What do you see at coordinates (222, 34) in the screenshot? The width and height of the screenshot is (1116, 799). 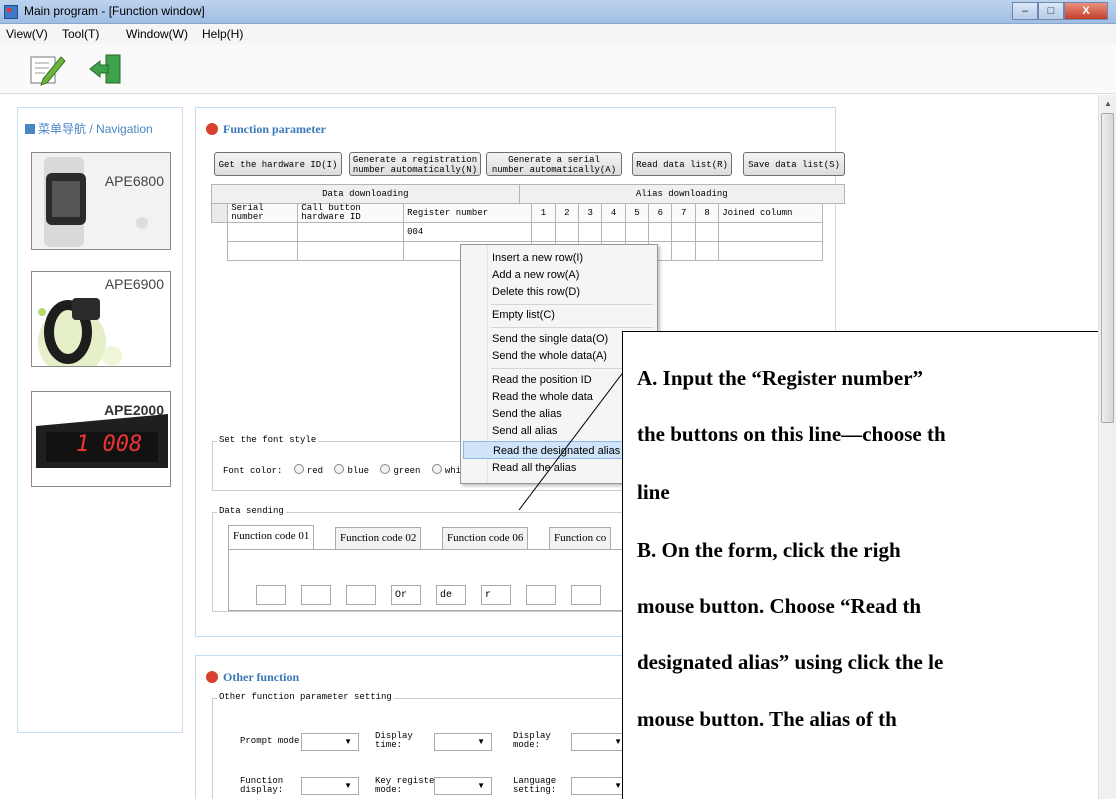 I see `menu-help: Help(H)` at bounding box center [222, 34].